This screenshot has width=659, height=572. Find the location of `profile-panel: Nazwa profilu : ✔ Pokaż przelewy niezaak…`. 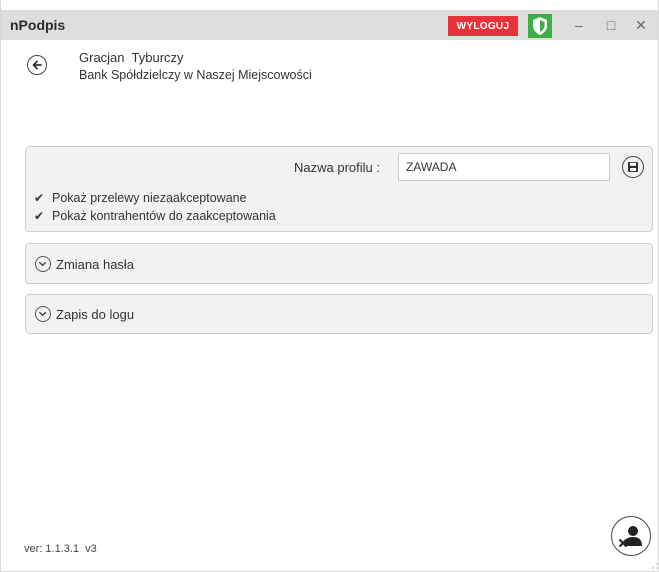

profile-panel: Nazwa profilu : ✔ Pokaż przelewy niezaak… is located at coordinates (339, 189).